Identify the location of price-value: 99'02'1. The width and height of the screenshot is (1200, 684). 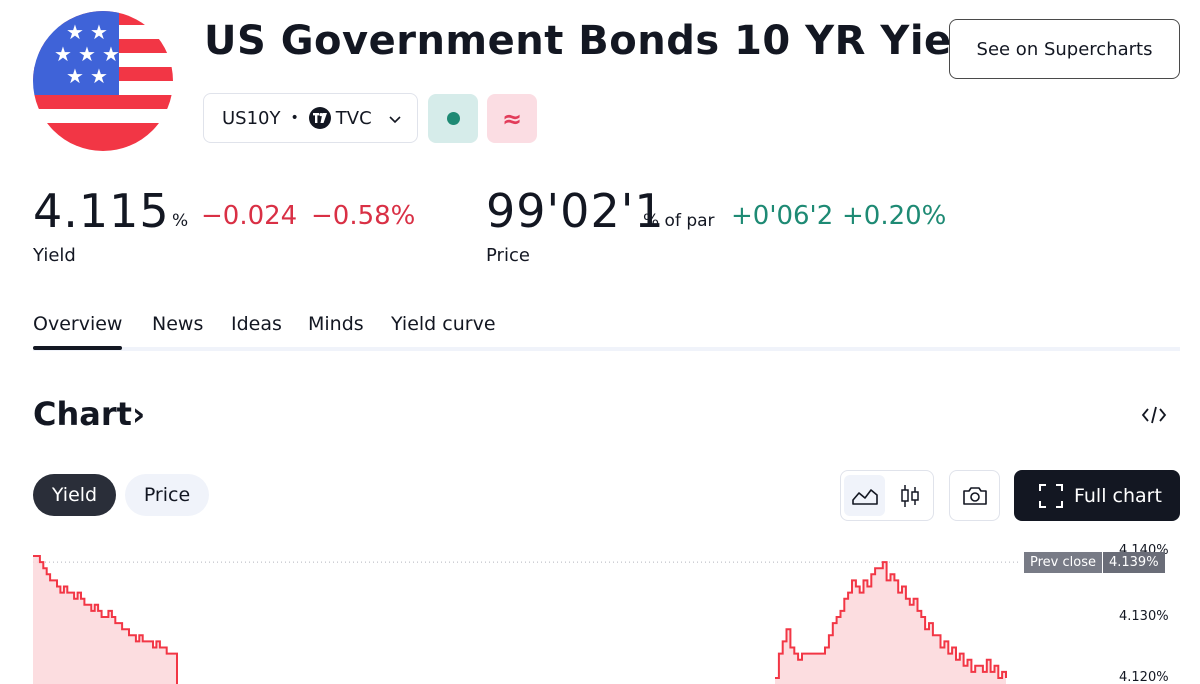
(575, 211).